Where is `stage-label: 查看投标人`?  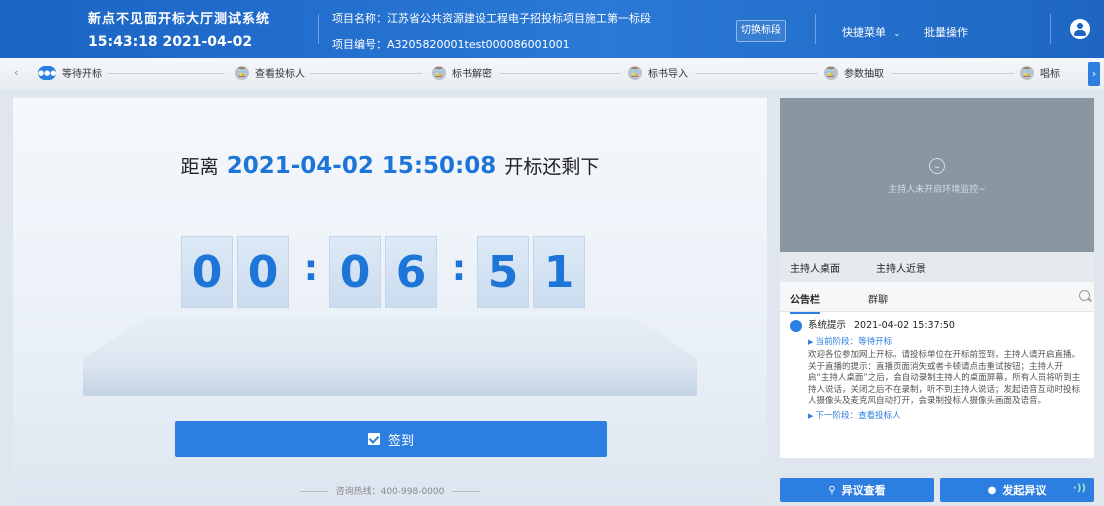
stage-label: 查看投标人 is located at coordinates (280, 74).